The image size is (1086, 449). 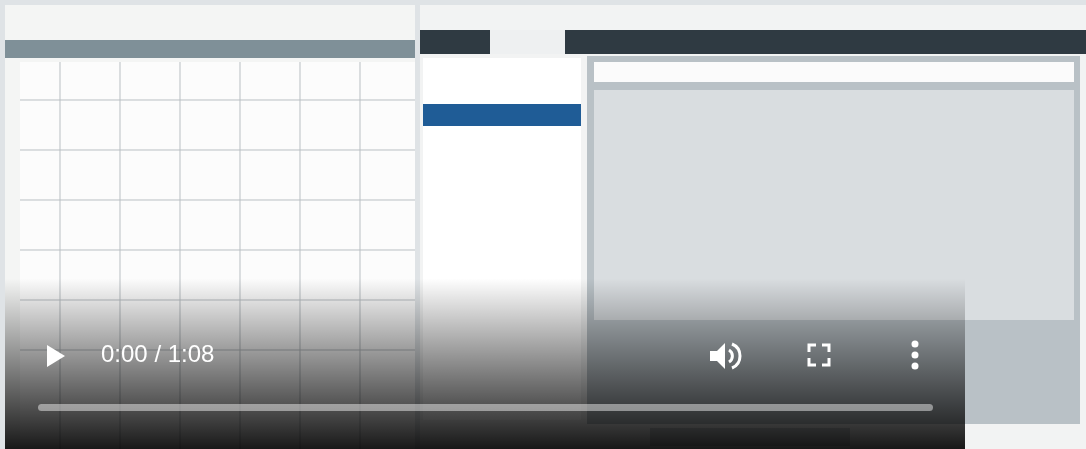 What do you see at coordinates (725, 356) in the screenshot?
I see `volume-button` at bounding box center [725, 356].